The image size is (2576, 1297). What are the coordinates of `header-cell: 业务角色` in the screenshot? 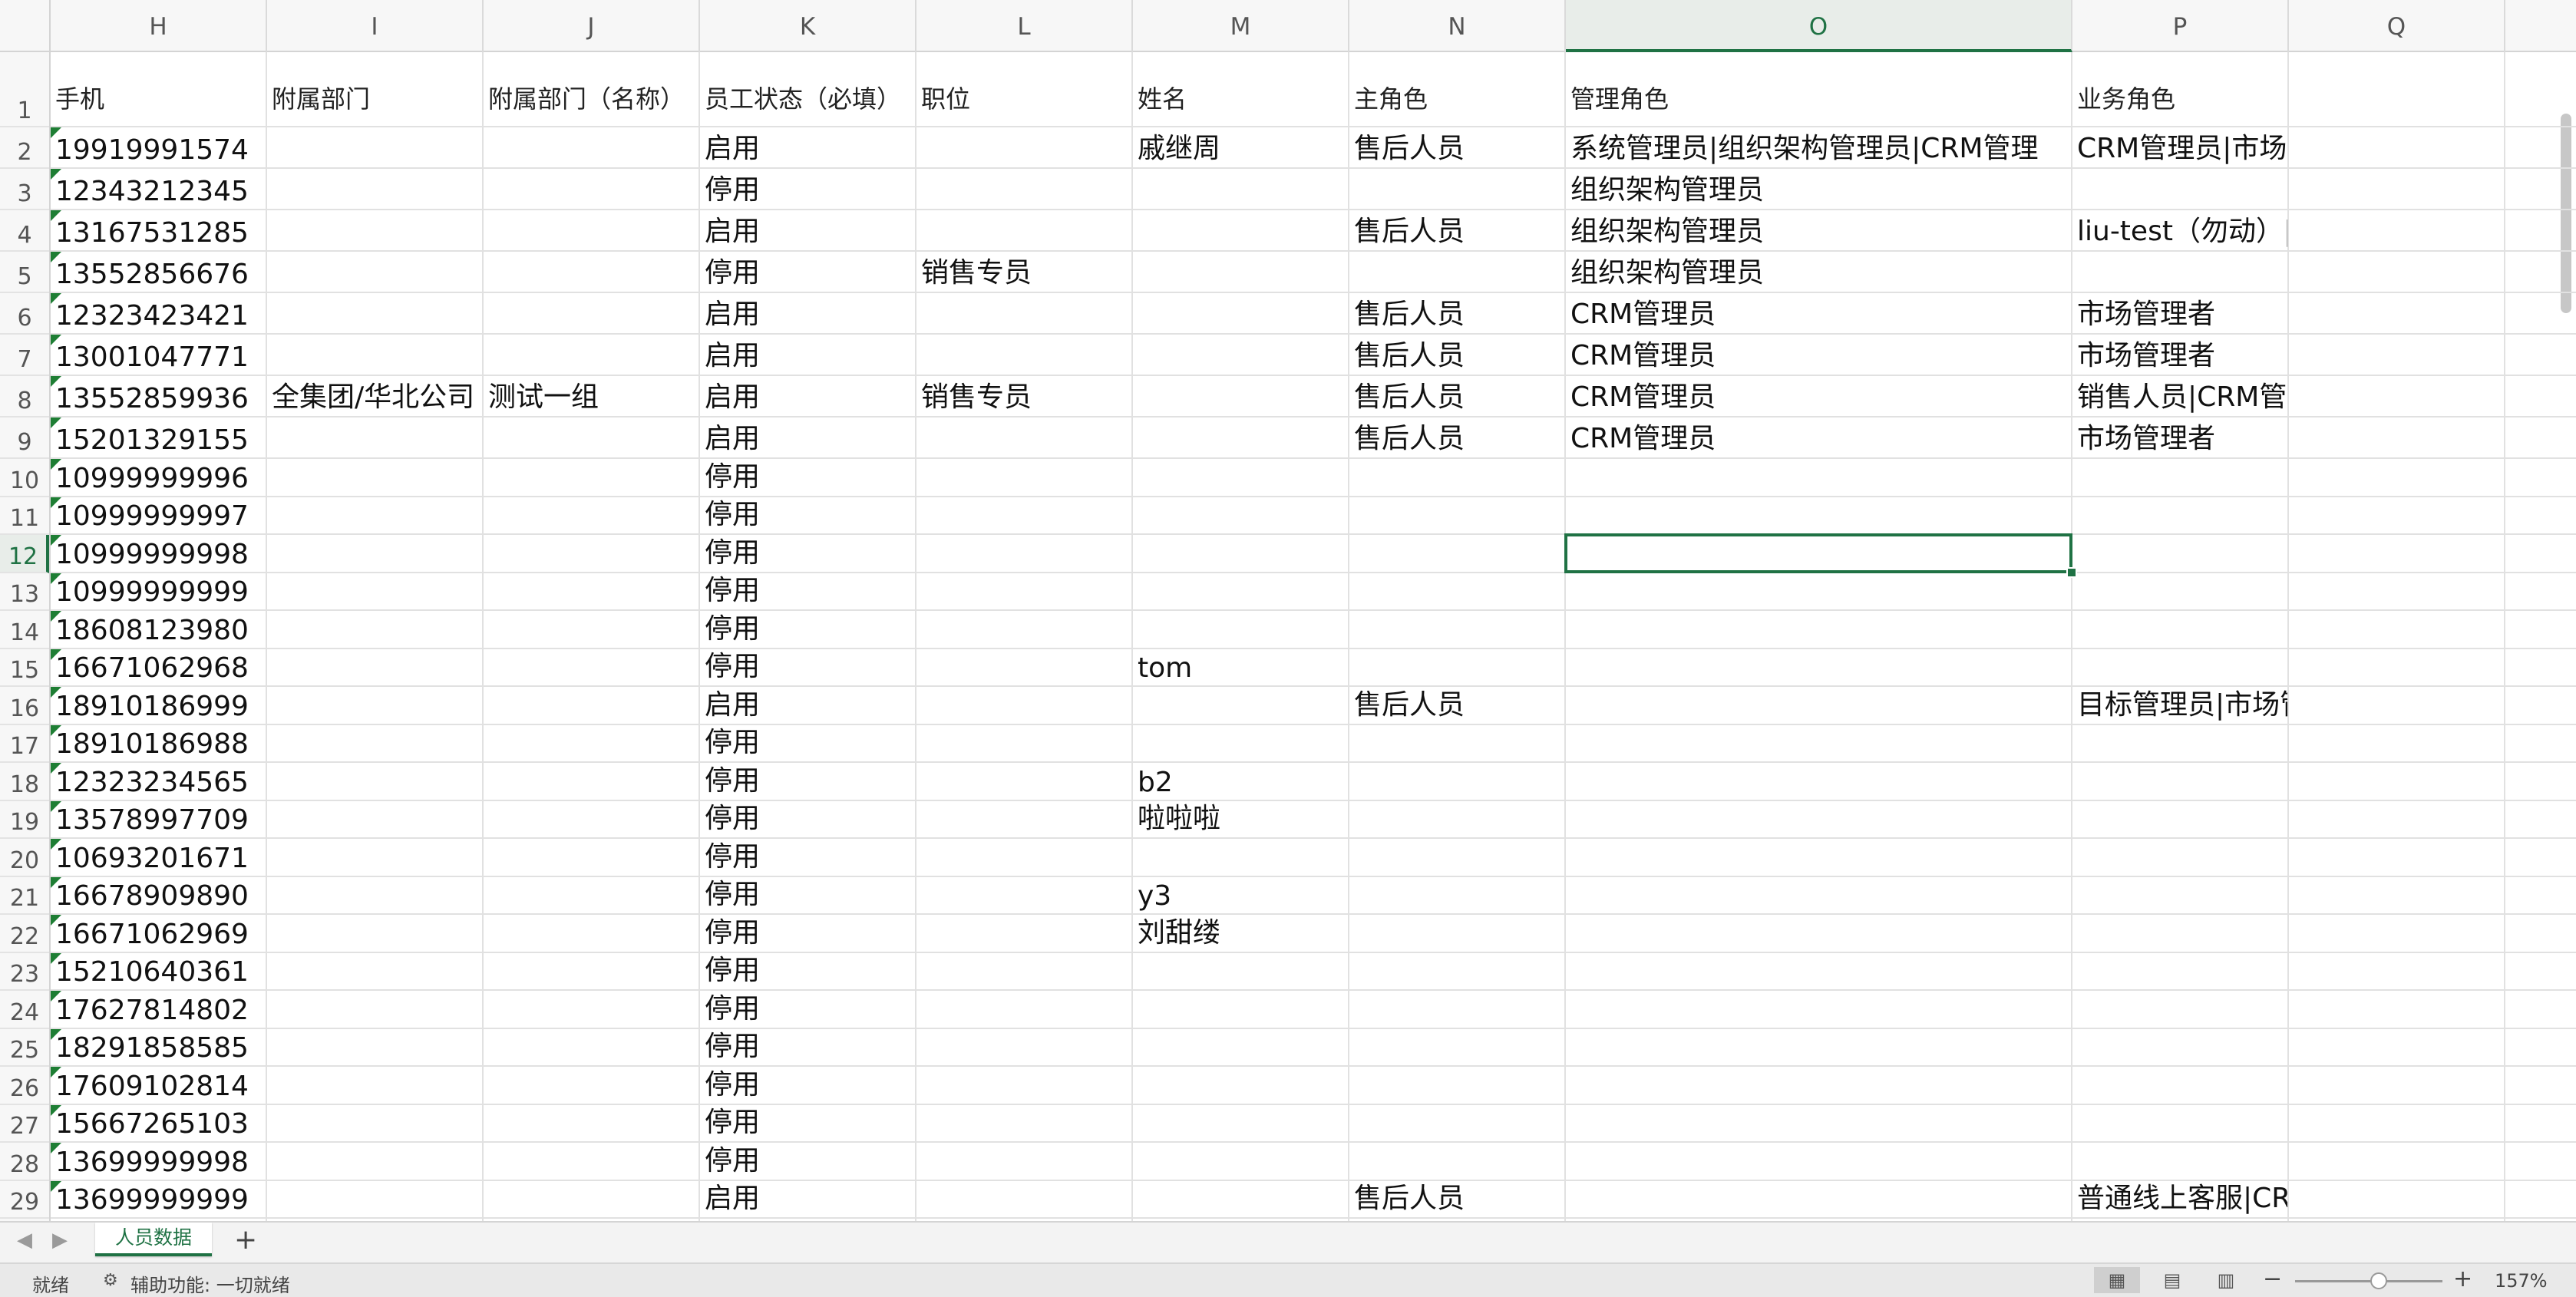 It's located at (2179, 89).